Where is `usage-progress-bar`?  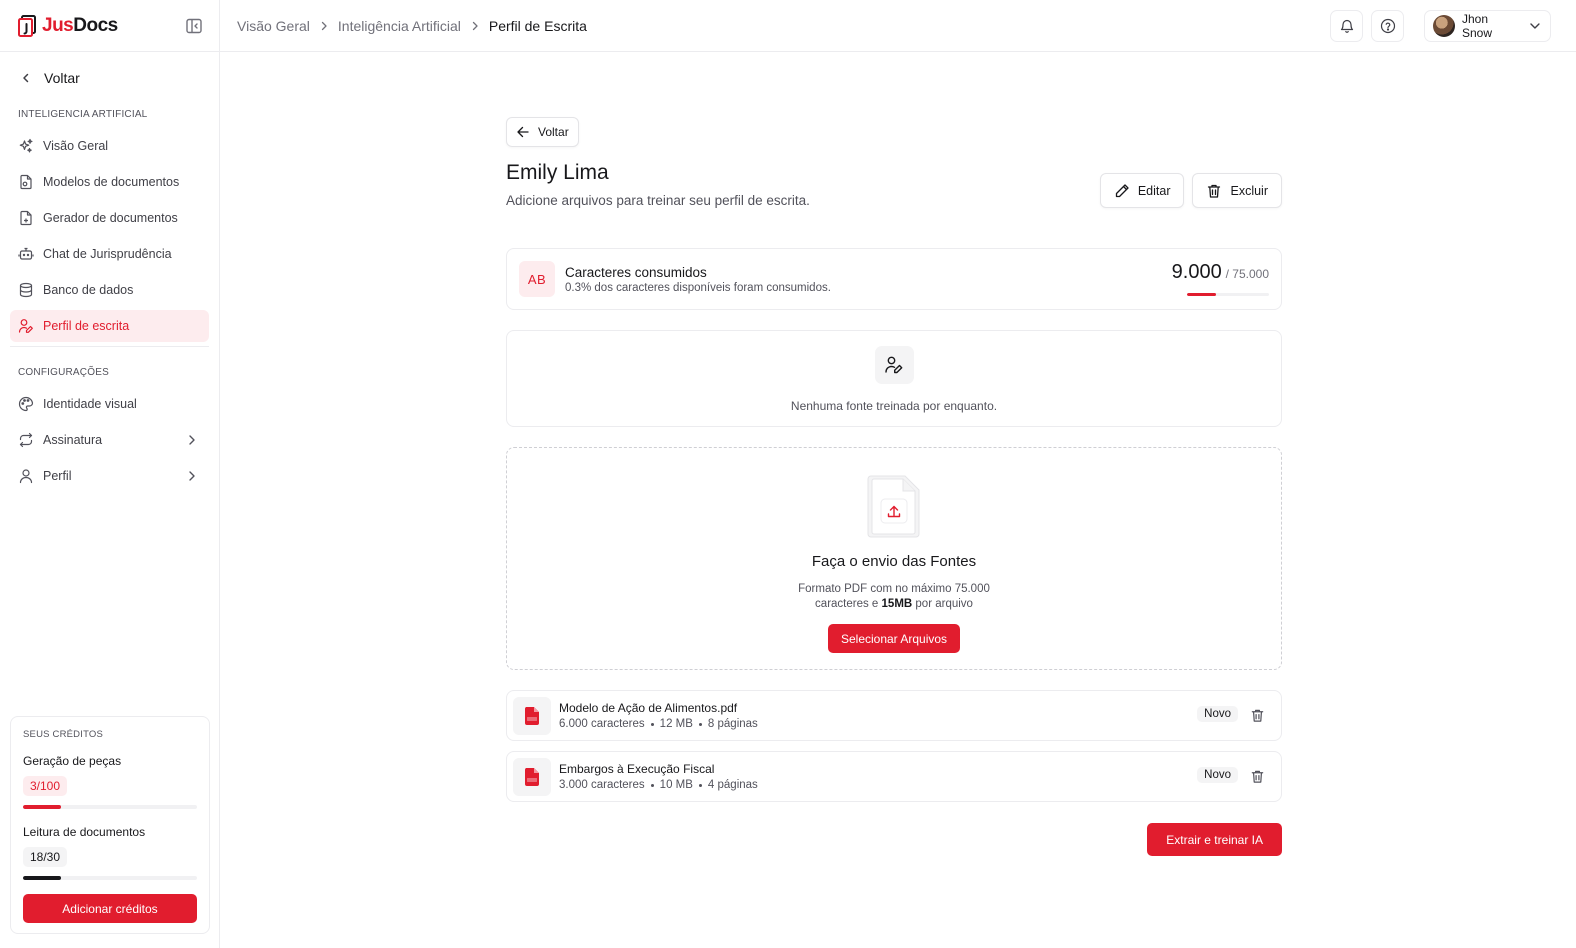 usage-progress-bar is located at coordinates (1228, 294).